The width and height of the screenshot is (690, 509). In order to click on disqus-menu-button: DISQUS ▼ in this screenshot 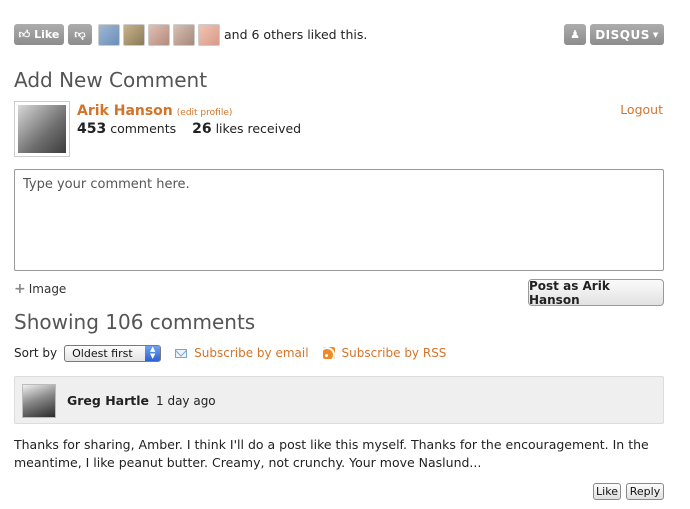, I will do `click(627, 34)`.